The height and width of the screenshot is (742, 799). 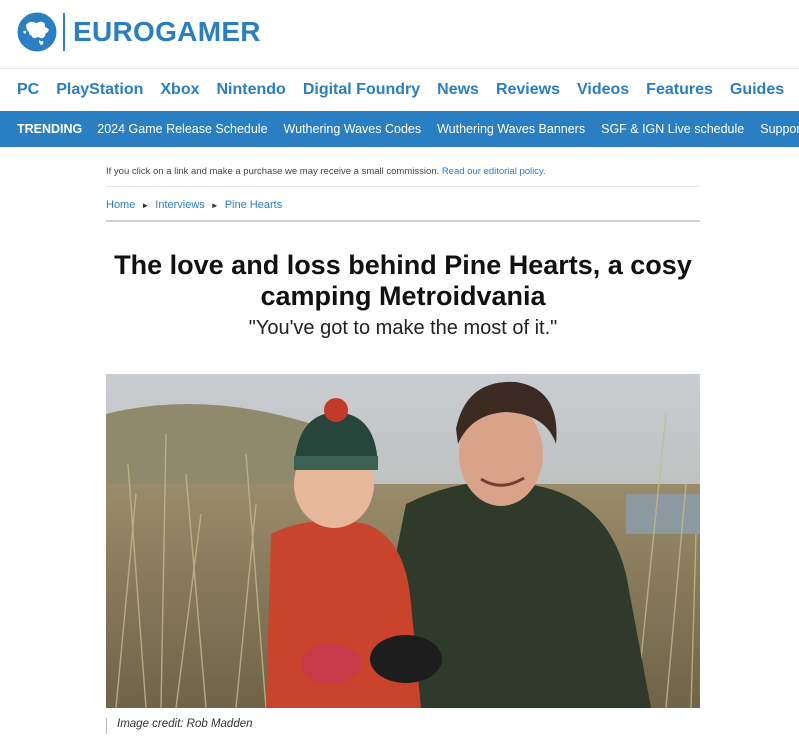 I want to click on trending-link: 2024 Game Release Schedule, so click(x=182, y=129).